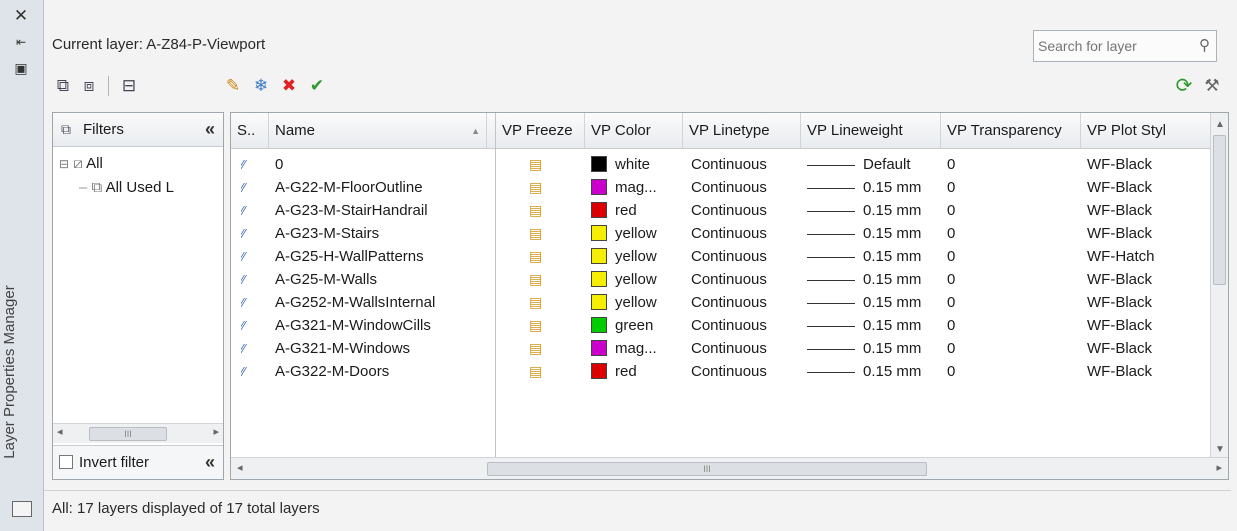  I want to click on properties-icon: ▣, so click(21, 68).